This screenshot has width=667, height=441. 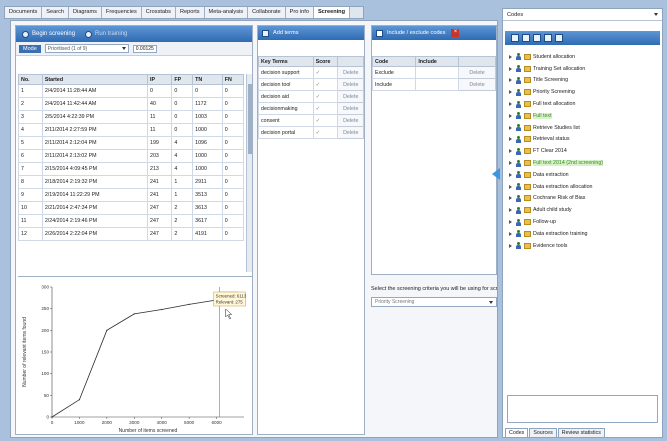 I want to click on codes-dropdown: Codes, so click(x=582, y=15).